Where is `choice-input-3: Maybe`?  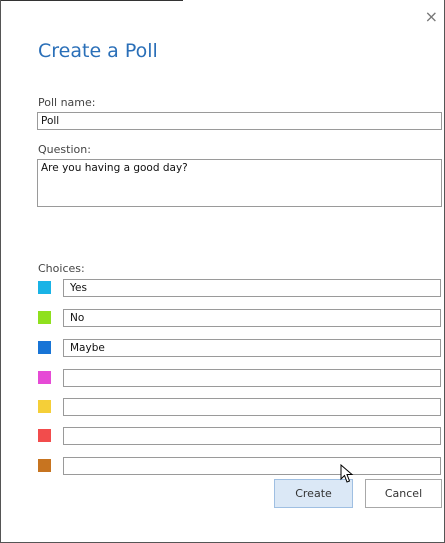
choice-input-3: Maybe is located at coordinates (252, 348).